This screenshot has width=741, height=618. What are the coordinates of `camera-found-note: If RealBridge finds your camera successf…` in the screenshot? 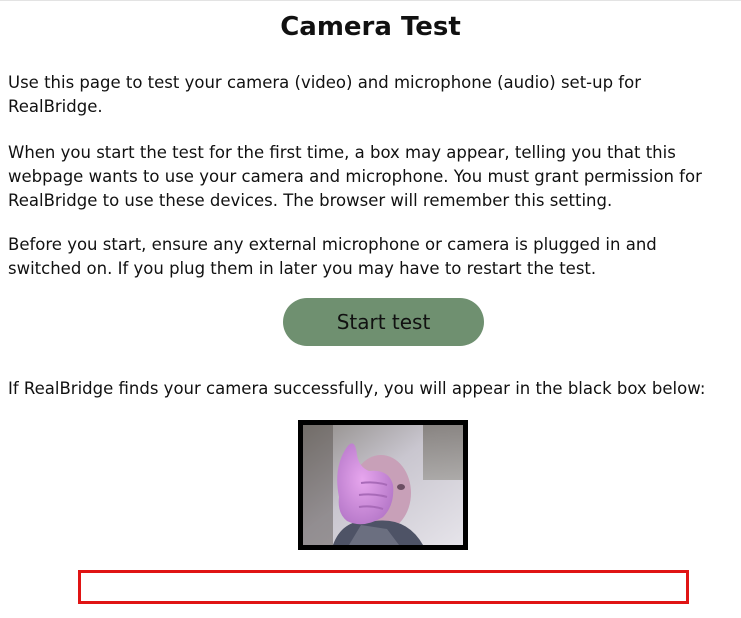 It's located at (357, 388).